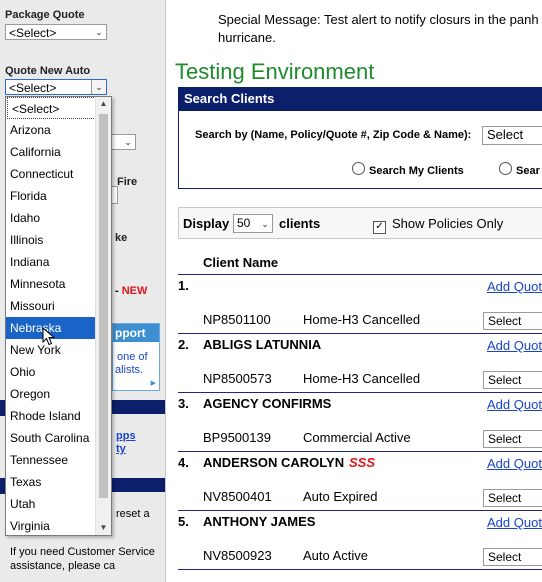 The image size is (542, 582). What do you see at coordinates (51, 306) in the screenshot?
I see `dropdown-option: Missouri` at bounding box center [51, 306].